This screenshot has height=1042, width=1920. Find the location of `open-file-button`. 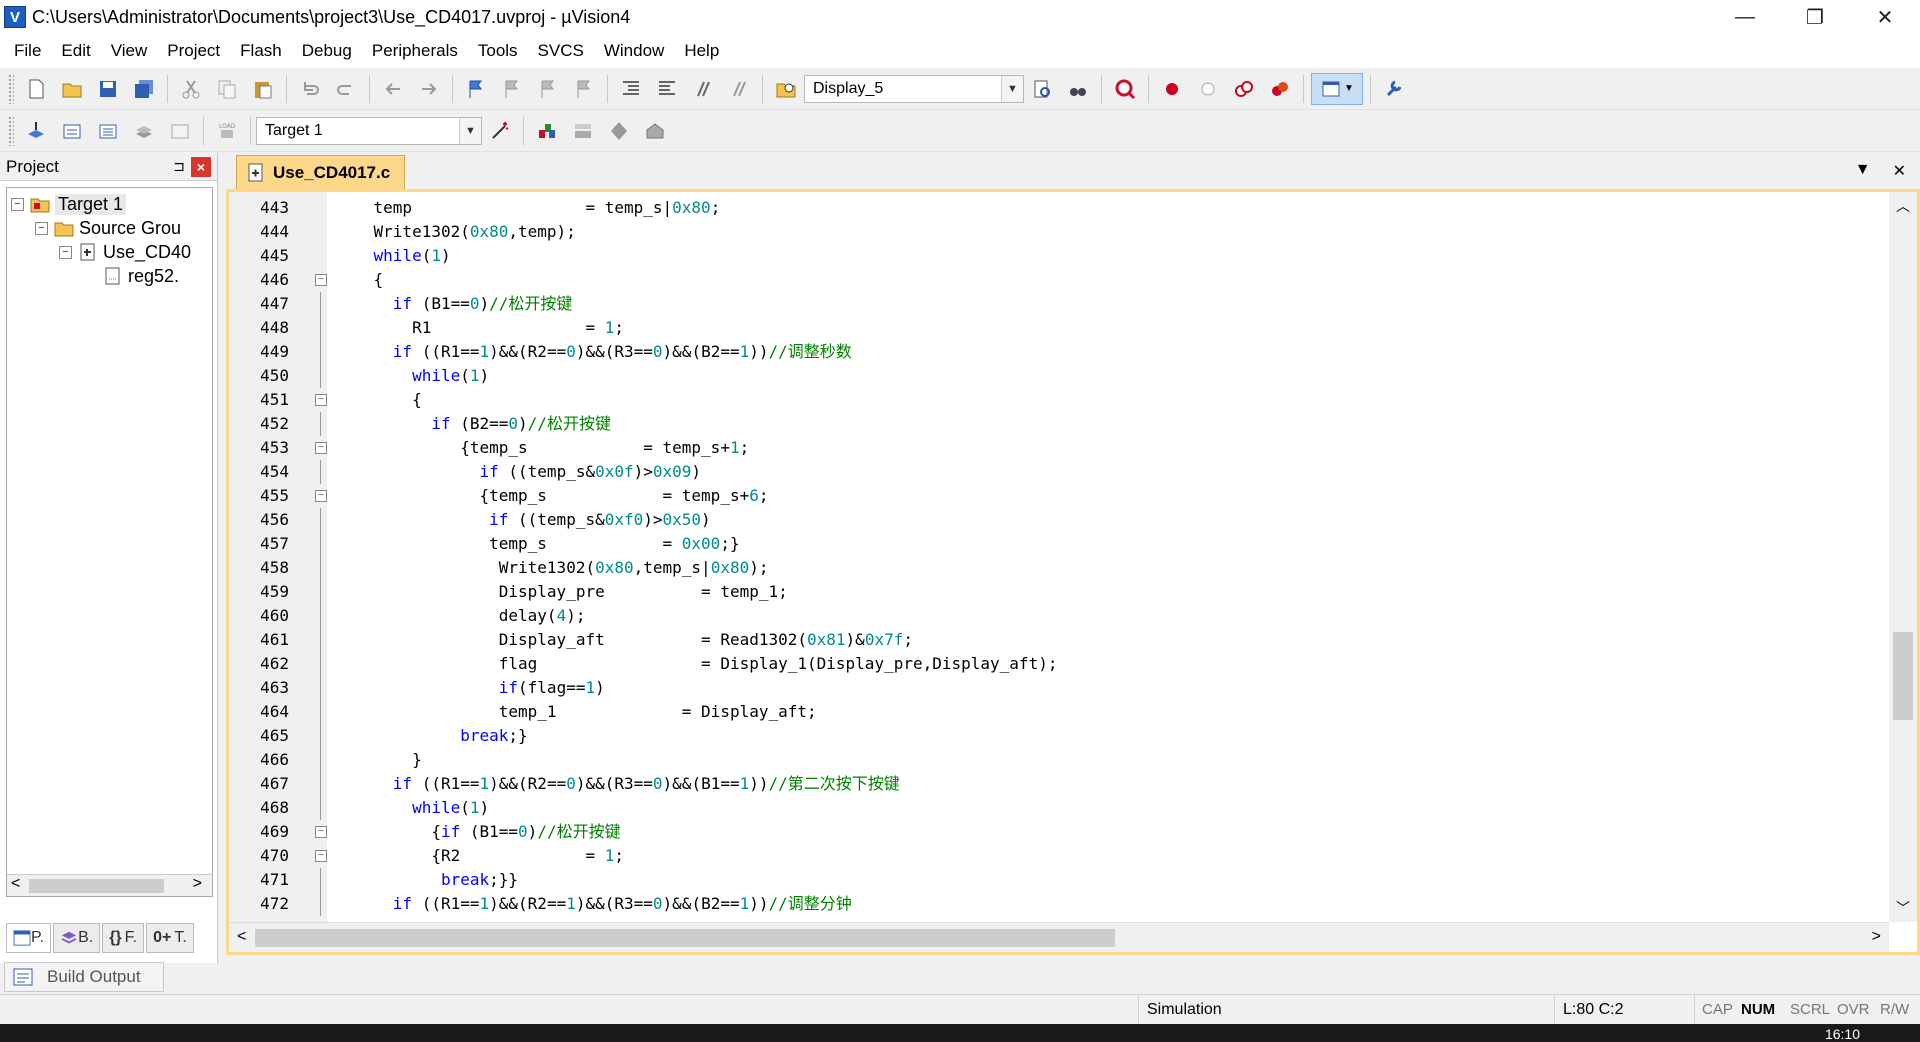

open-file-button is located at coordinates (72, 89).